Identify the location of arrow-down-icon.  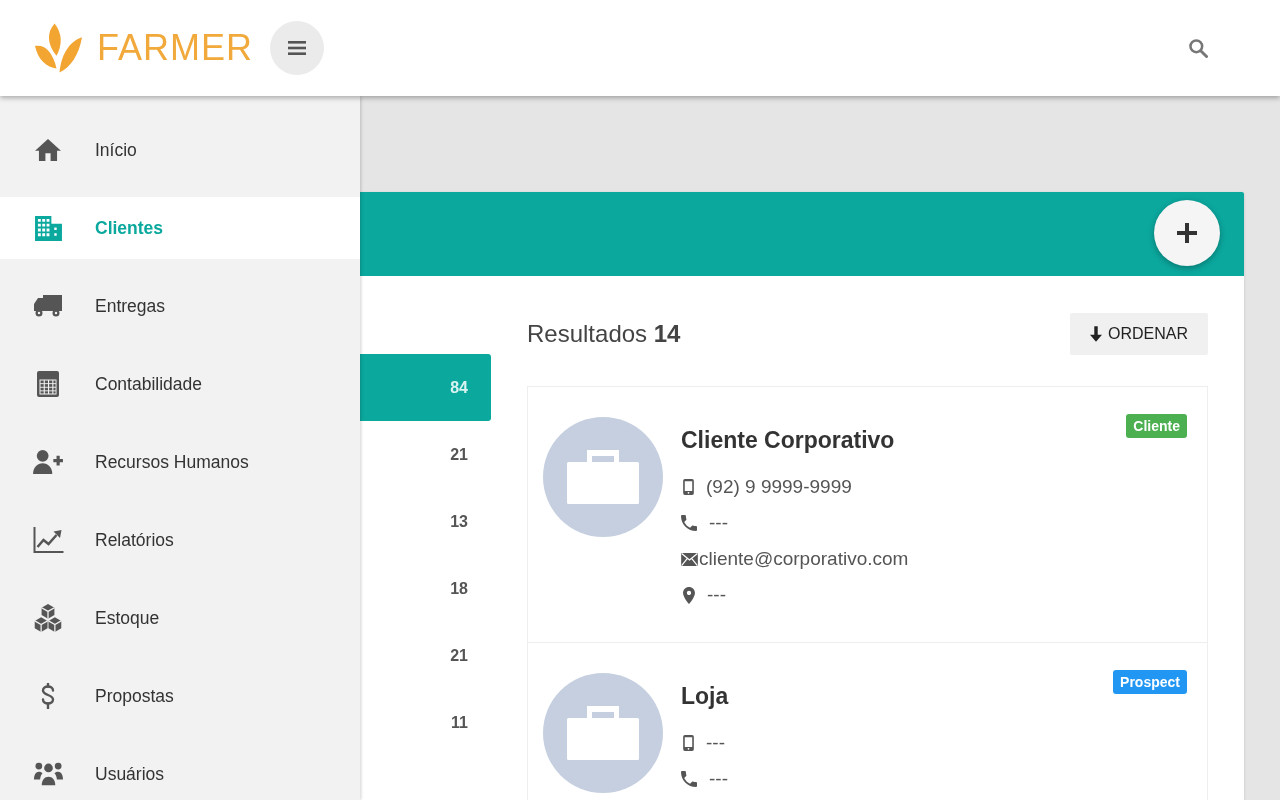
(1096, 334).